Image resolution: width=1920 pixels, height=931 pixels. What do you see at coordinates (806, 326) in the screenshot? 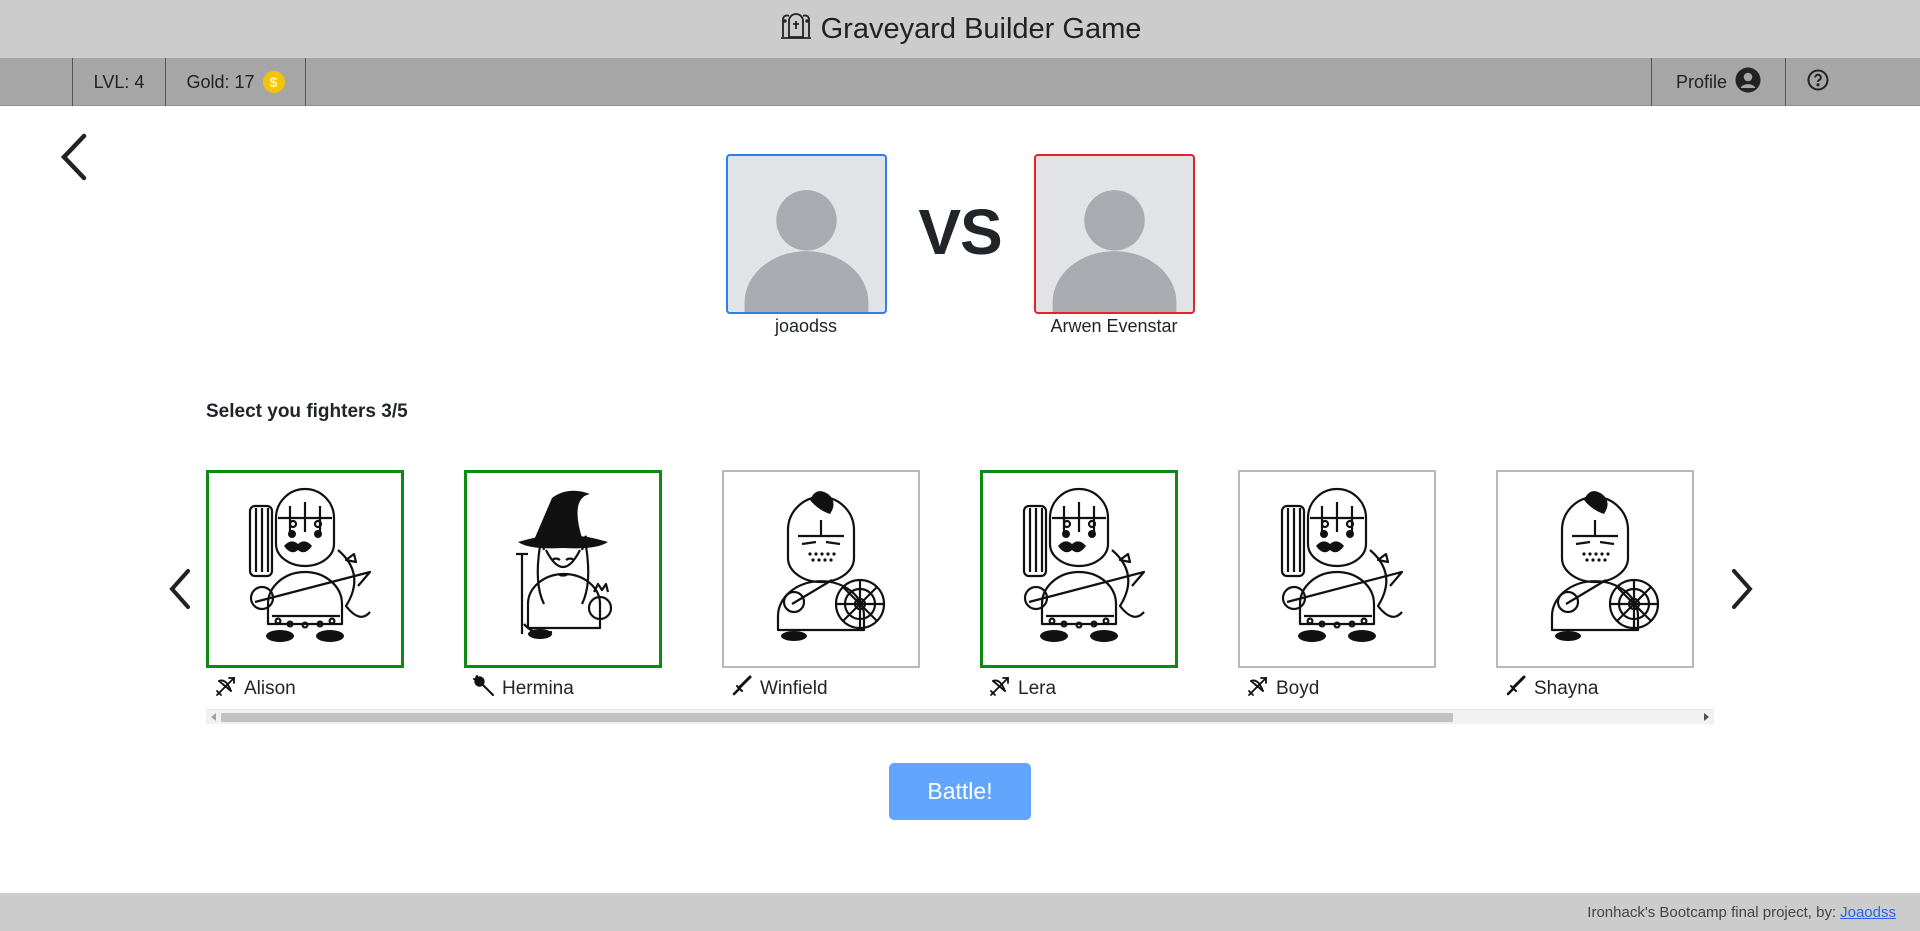
I see `player-name: joaodss` at bounding box center [806, 326].